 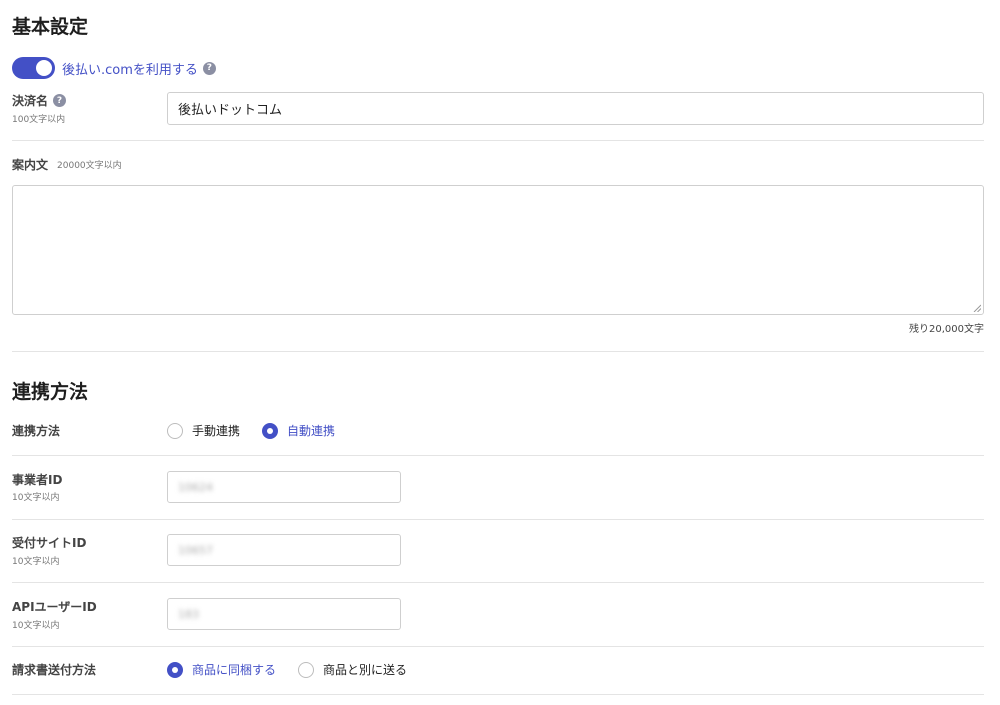 I want to click on integration-method-radio-group: 手動連携 自動連携, so click(x=262, y=430).